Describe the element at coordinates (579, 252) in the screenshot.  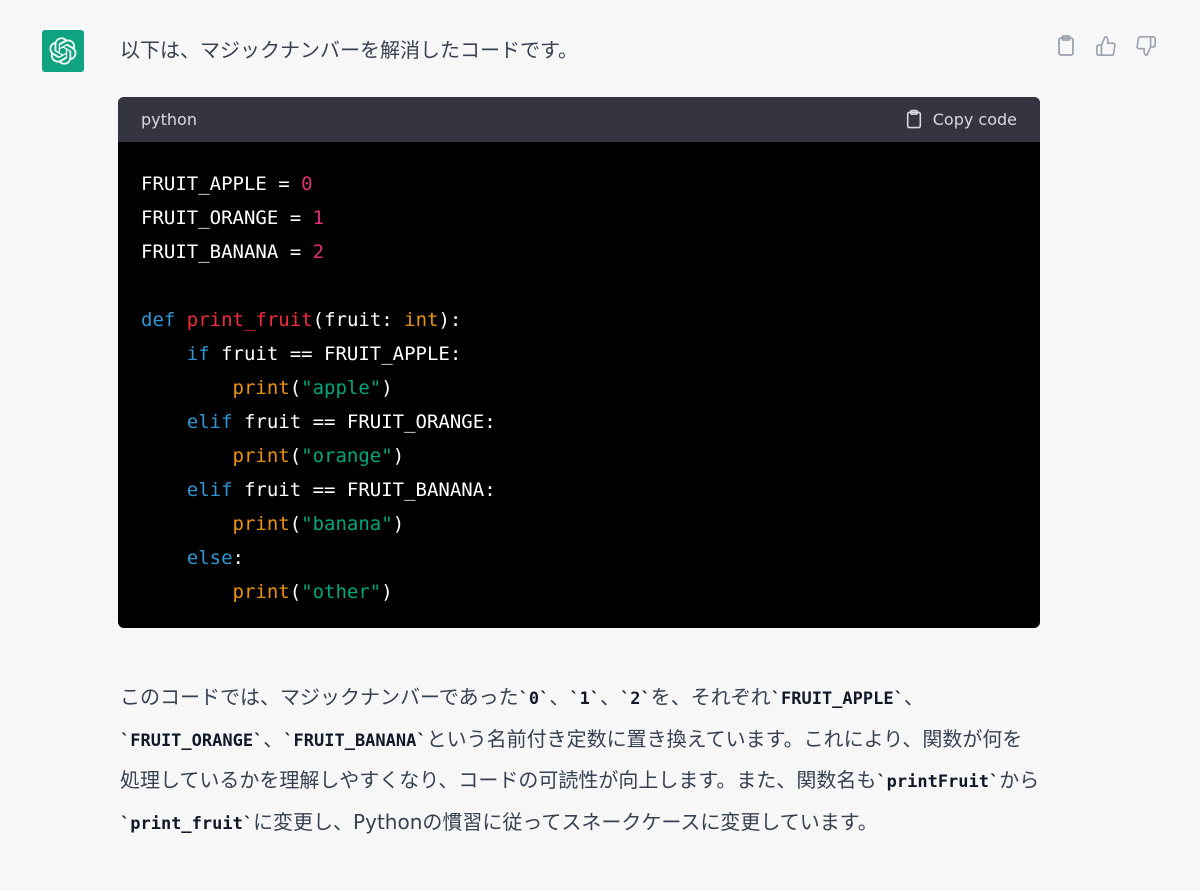
I see `code-line: FRUIT_BANANA = 2` at that location.